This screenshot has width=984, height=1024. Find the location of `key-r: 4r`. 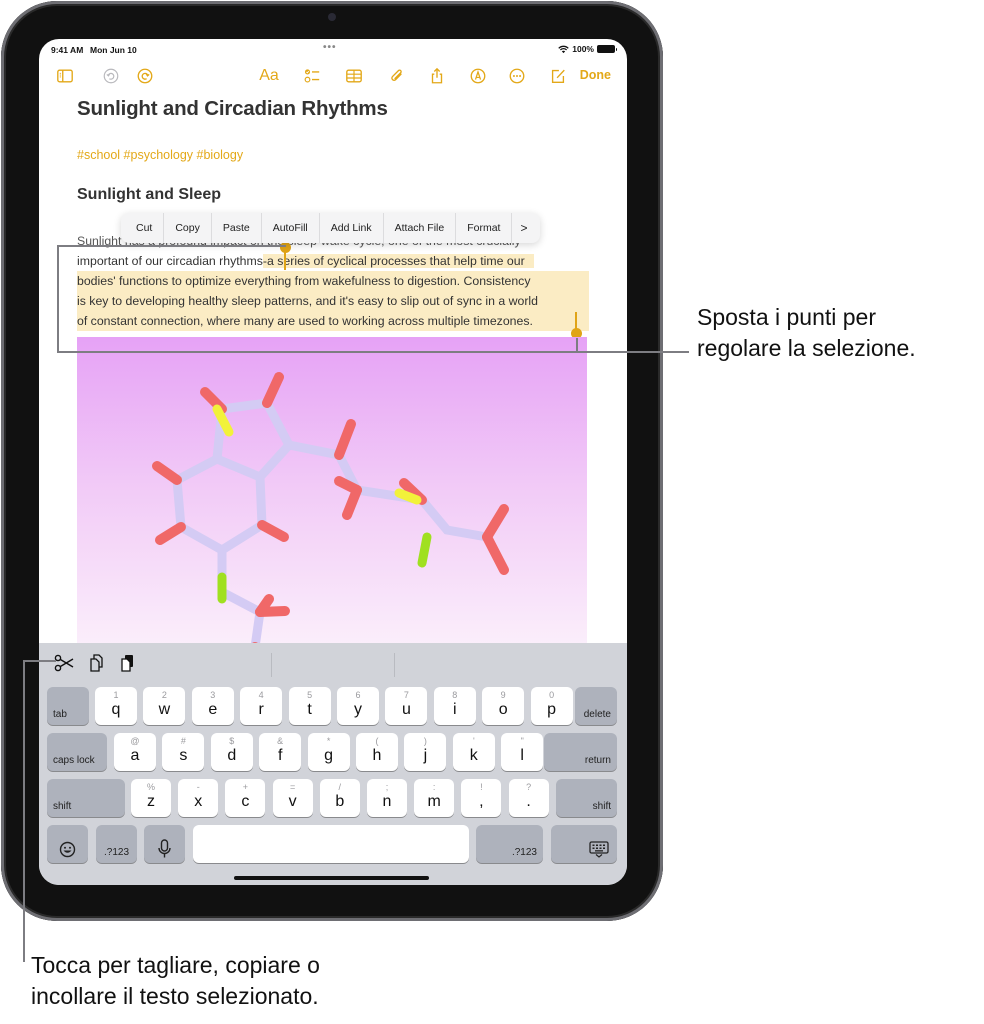

key-r: 4r is located at coordinates (261, 706).